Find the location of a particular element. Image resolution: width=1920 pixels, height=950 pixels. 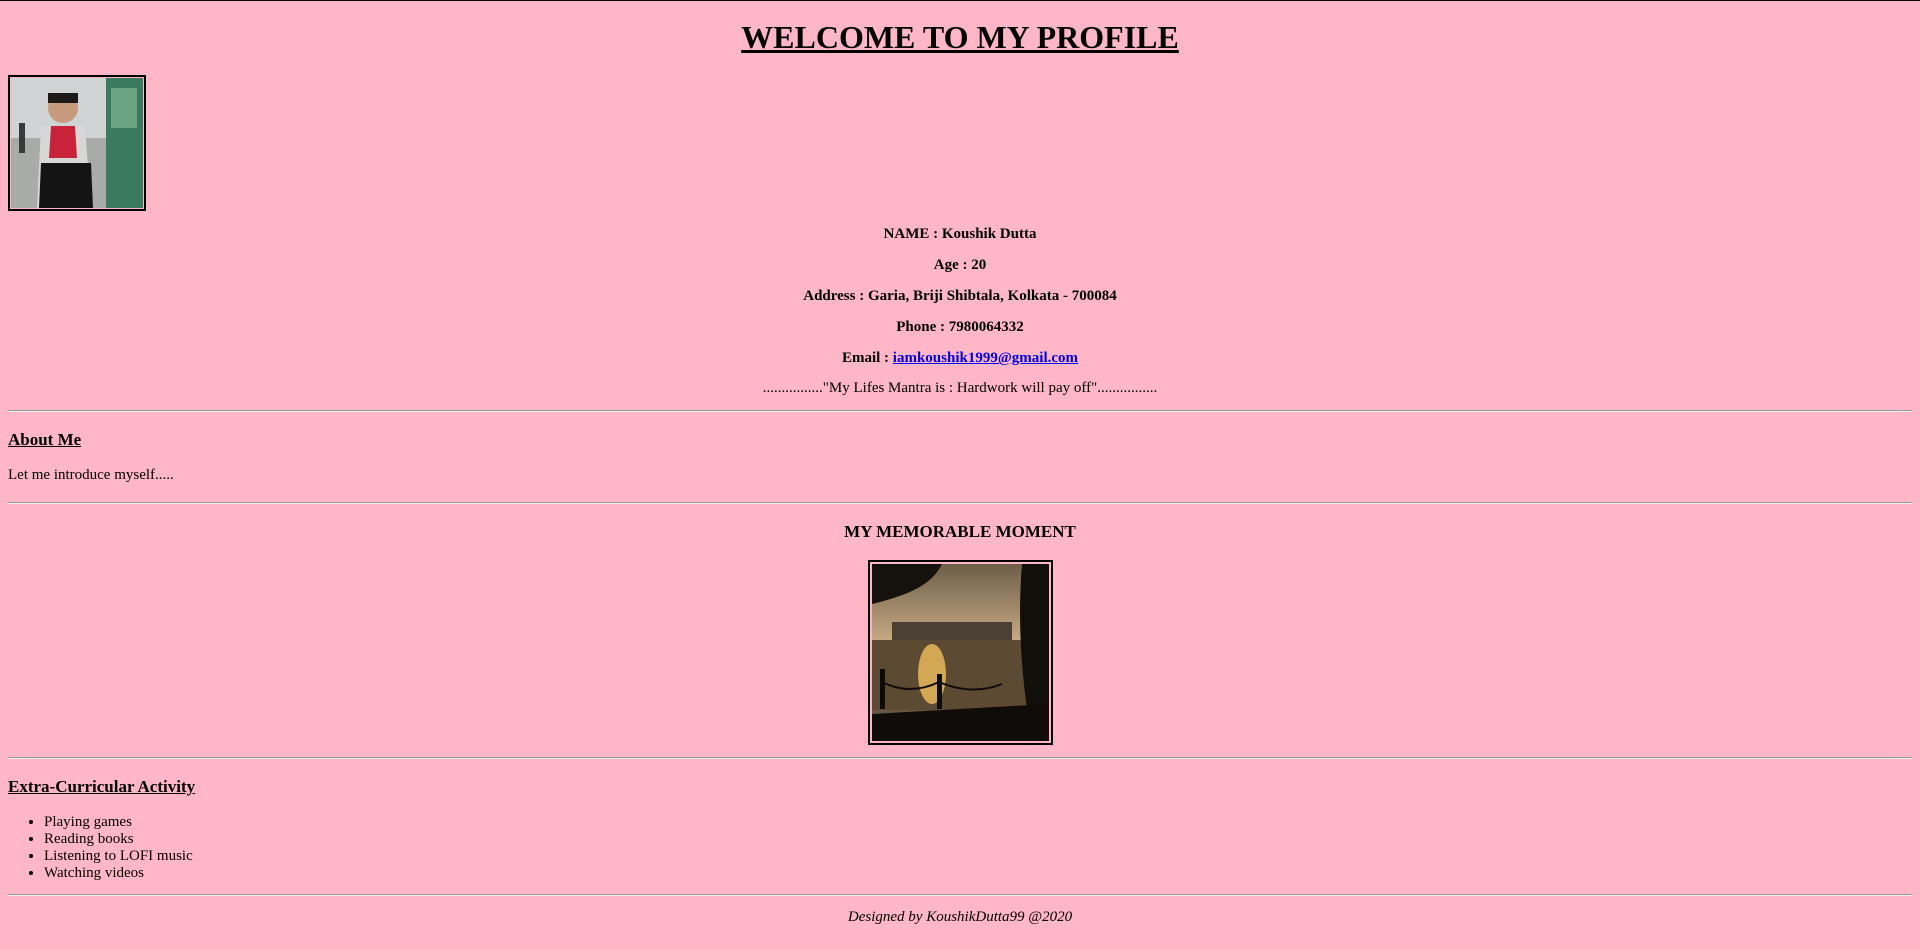

email-link: iamkoushik1999@gmail.com is located at coordinates (985, 358).